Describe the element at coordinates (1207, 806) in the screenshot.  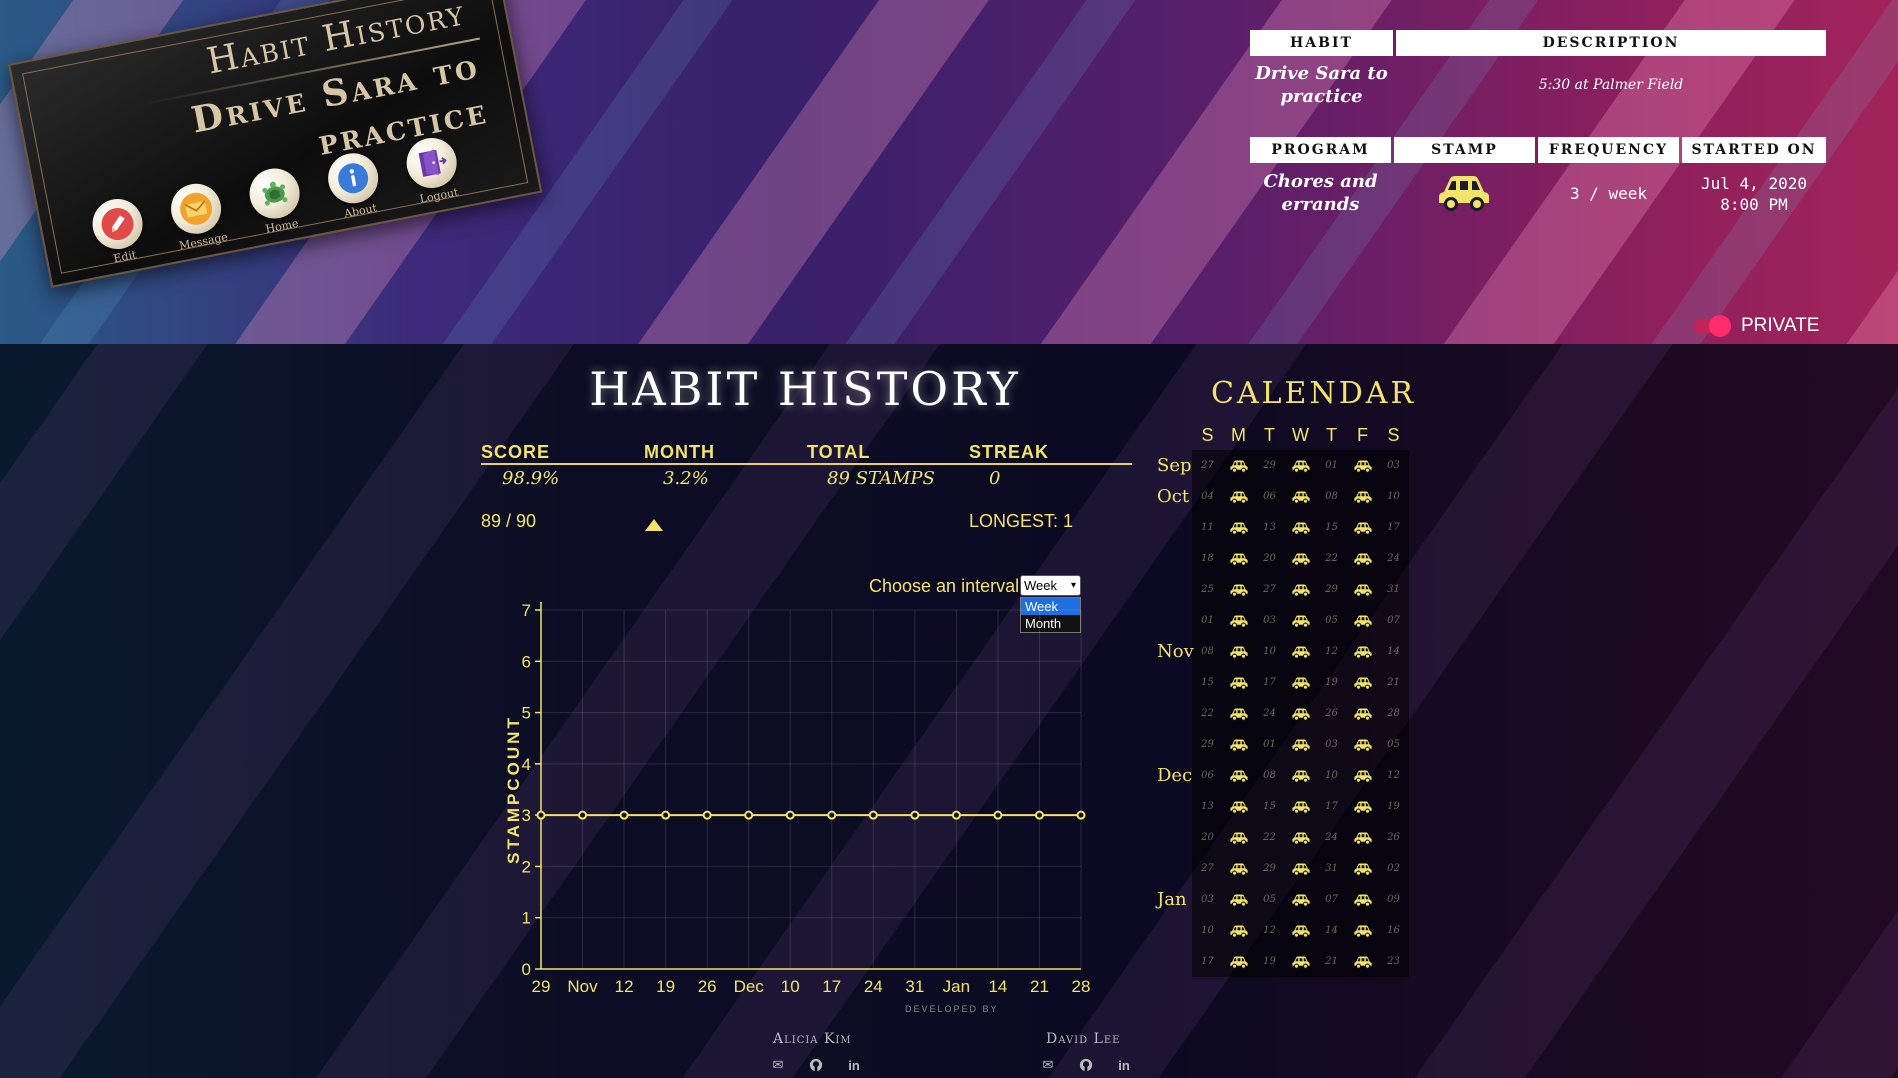
I see `calendar-day: 13` at that location.